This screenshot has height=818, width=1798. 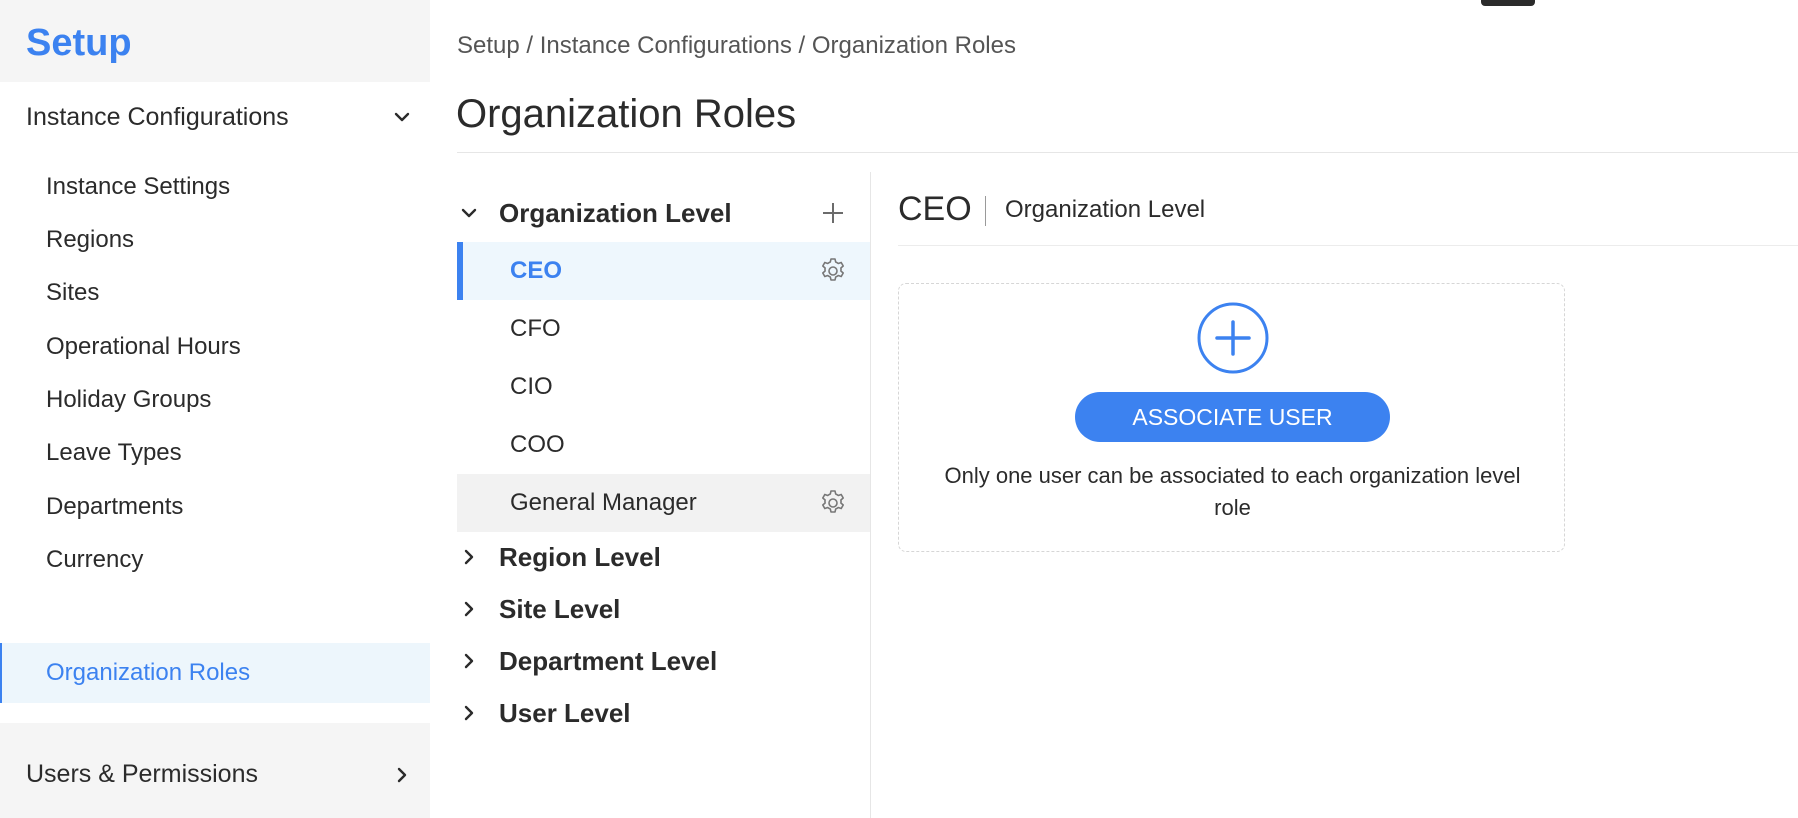 What do you see at coordinates (142, 774) in the screenshot?
I see `sidebar-section-label: Users & Permissions` at bounding box center [142, 774].